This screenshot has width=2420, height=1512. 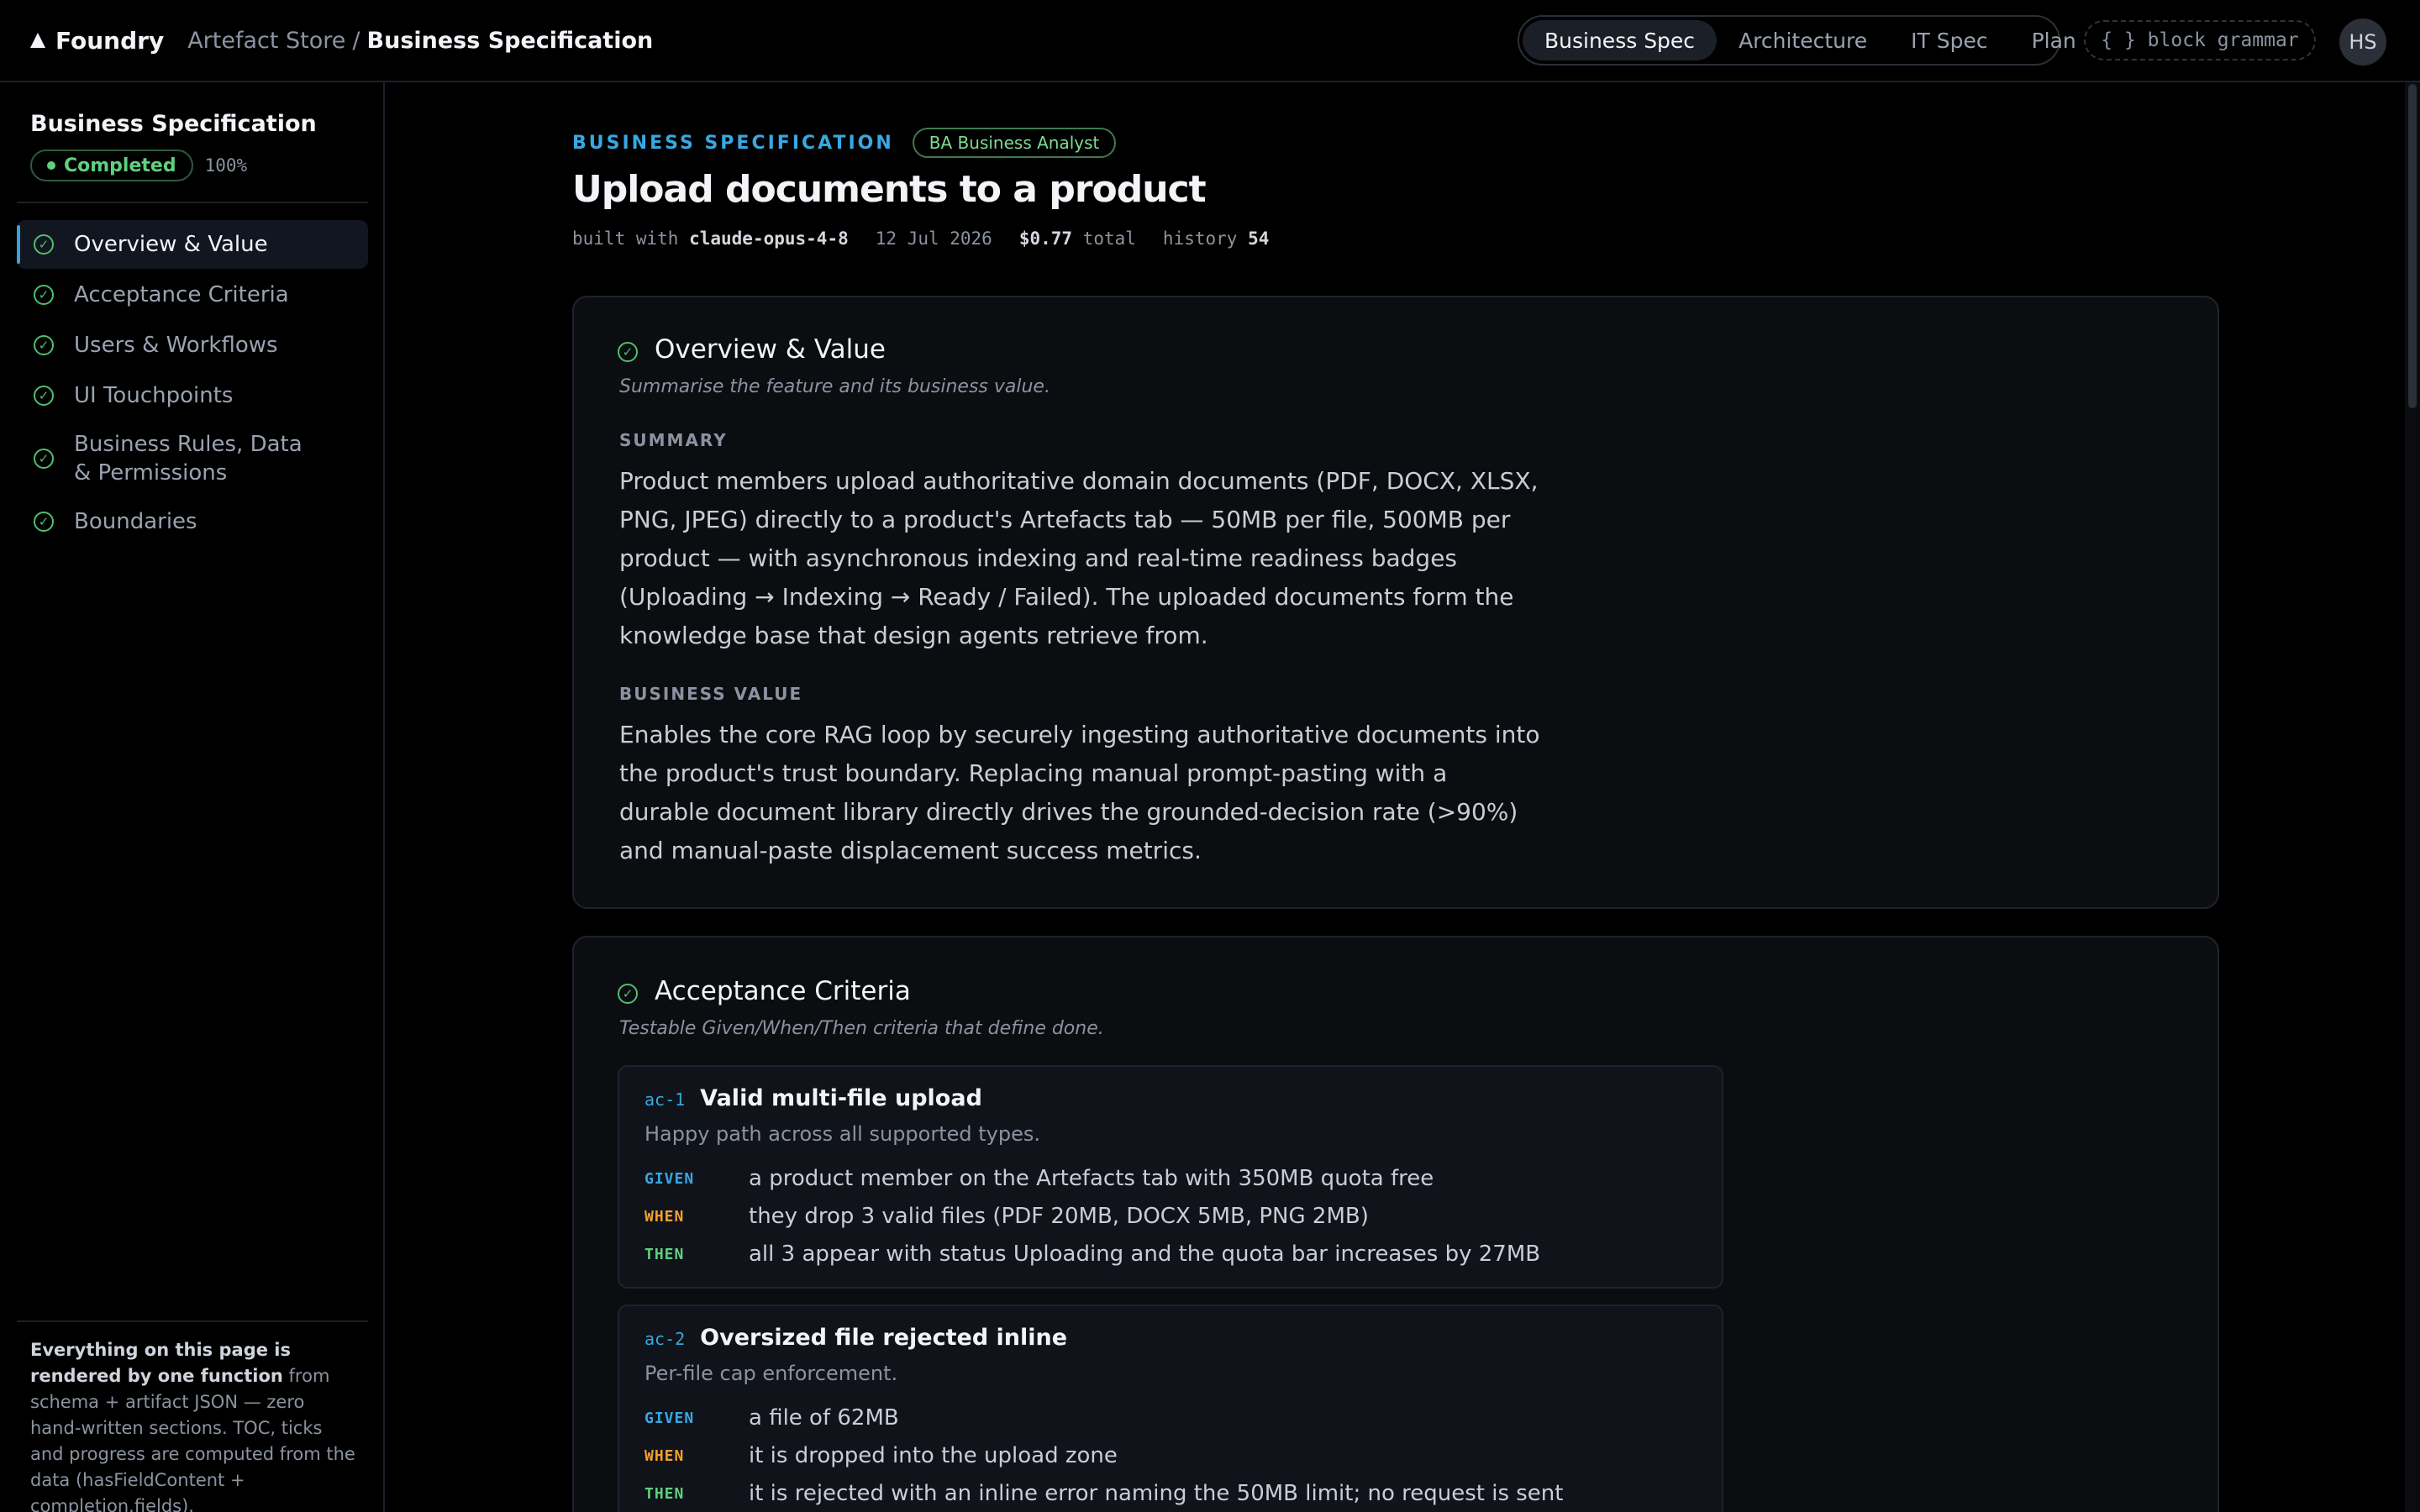 I want to click on status-label: Completed, so click(x=120, y=165).